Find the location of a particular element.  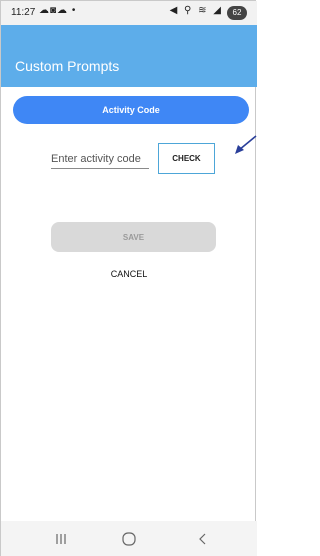

save-button: SAVE is located at coordinates (133, 237).